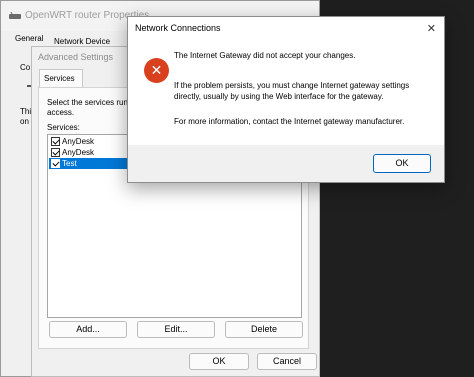 This screenshot has width=474, height=377. I want to click on delete-service-button: Delete, so click(264, 329).